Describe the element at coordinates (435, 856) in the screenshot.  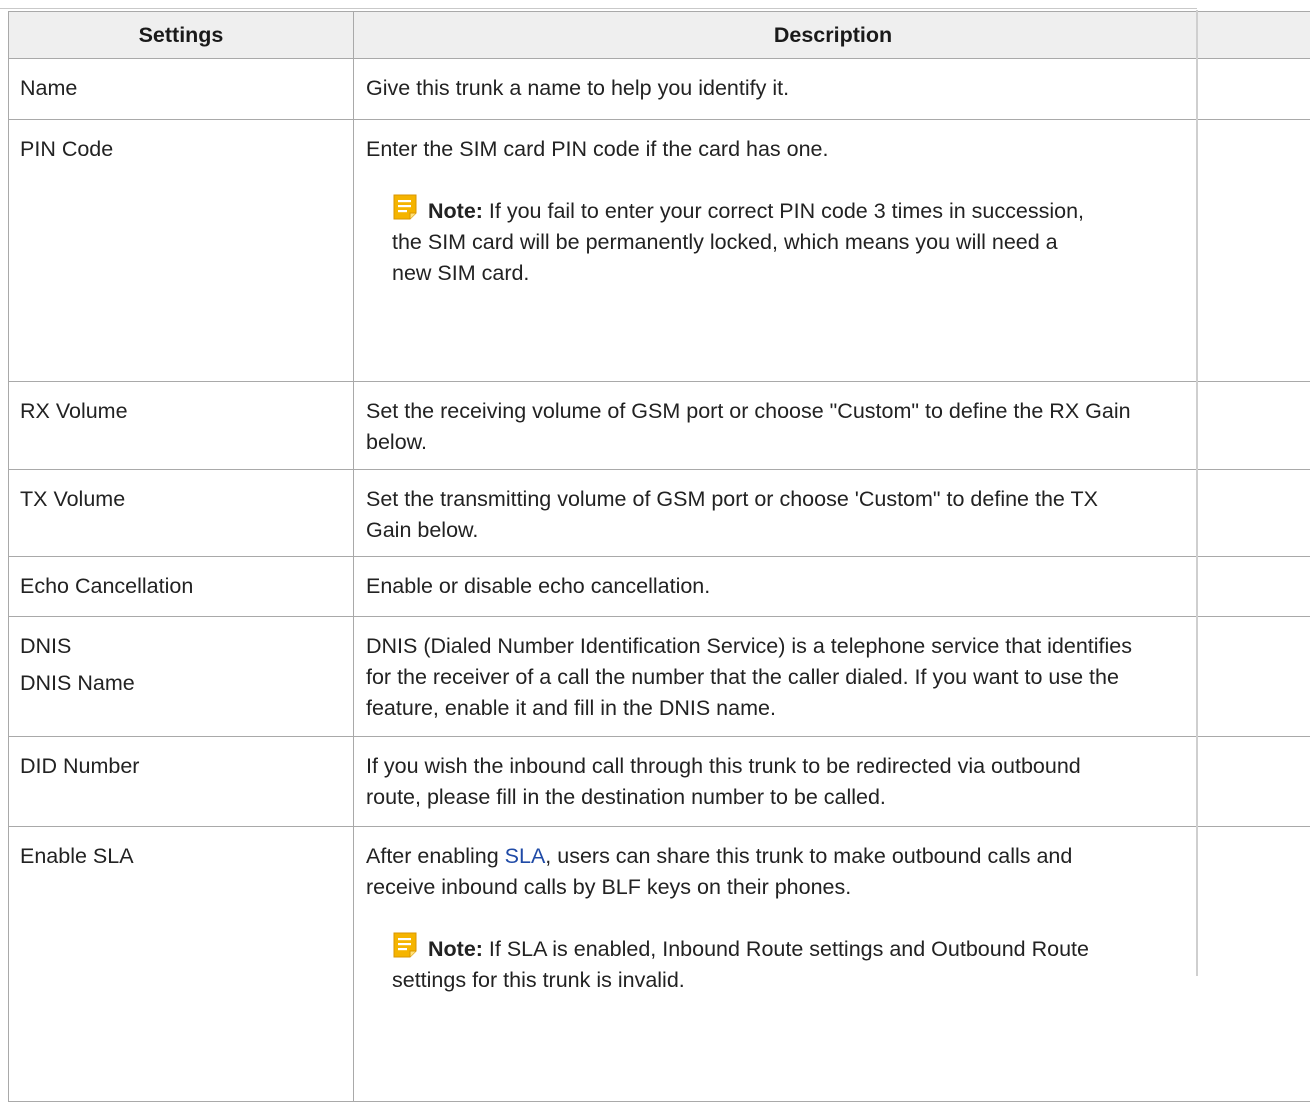
I see `description-text: After enabling` at that location.